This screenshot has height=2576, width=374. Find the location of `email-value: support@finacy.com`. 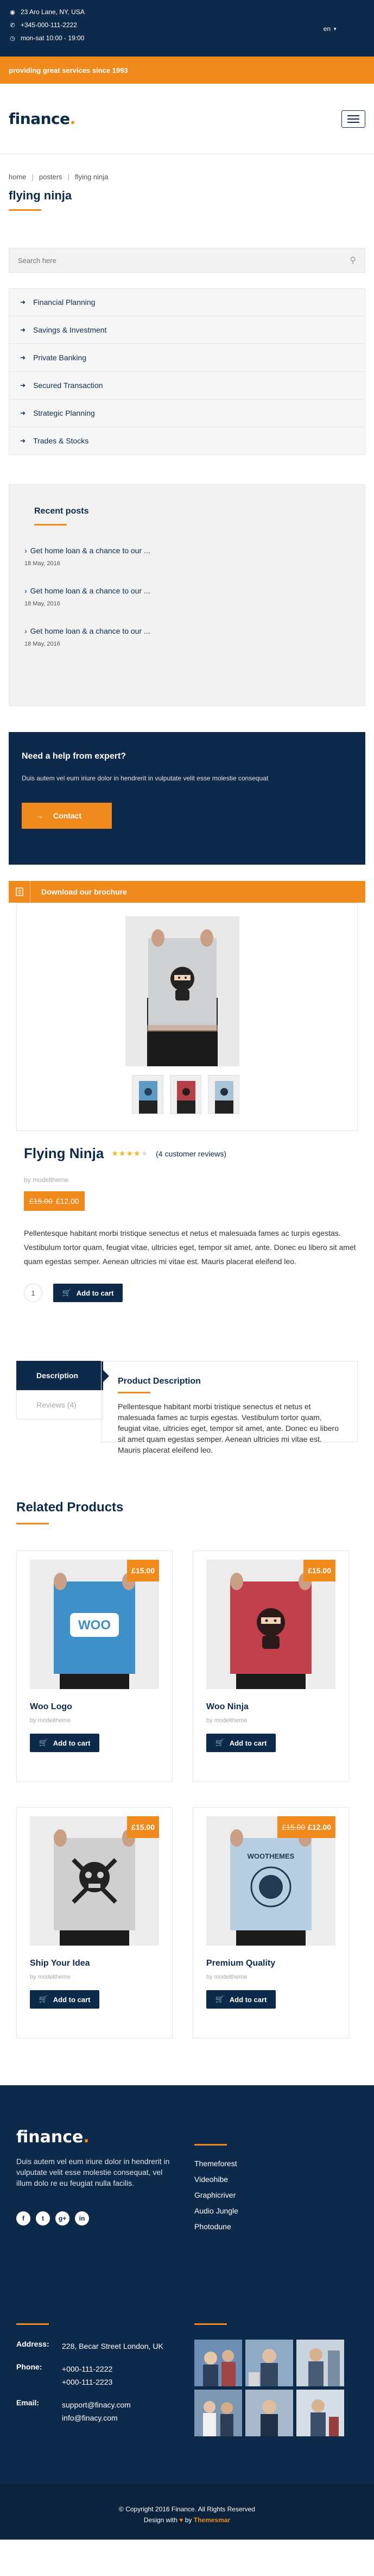

email-value: support@finacy.com is located at coordinates (96, 2405).